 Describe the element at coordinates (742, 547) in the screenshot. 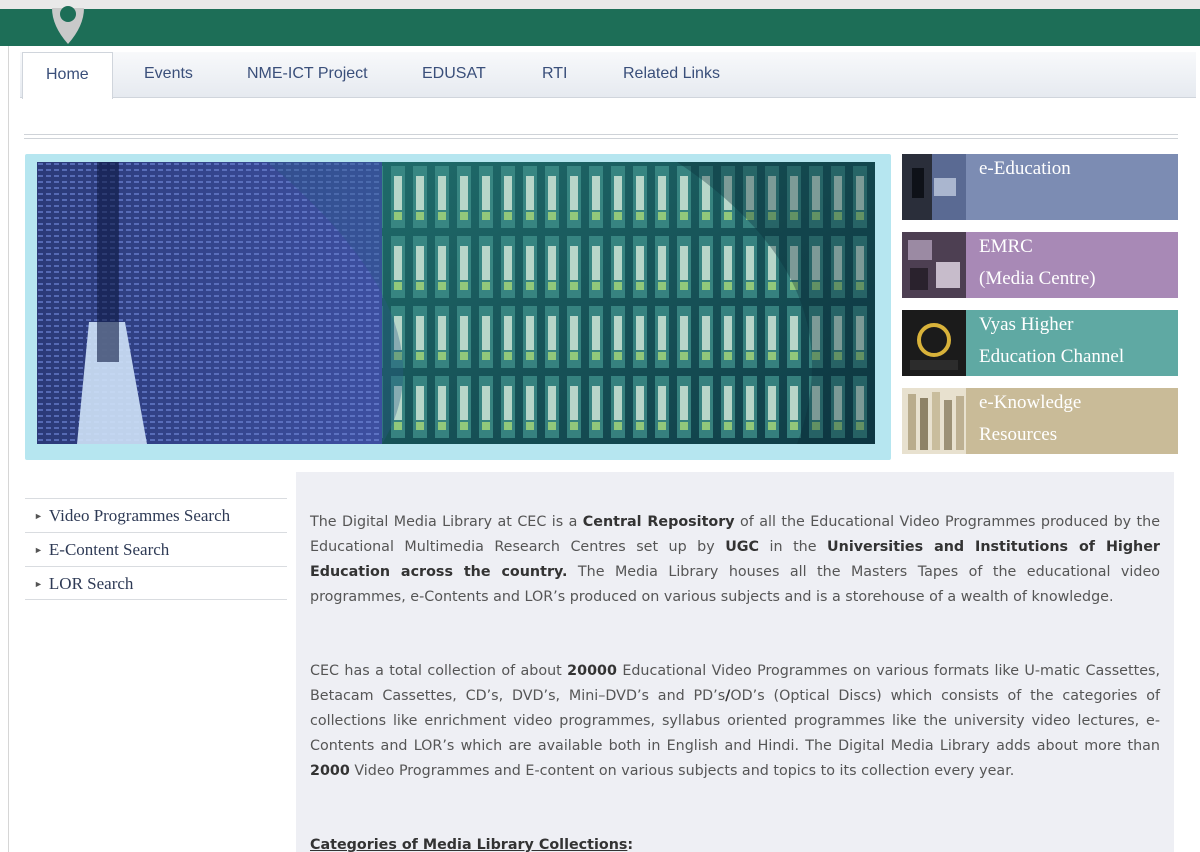

I see `emphasis: UGC` at that location.